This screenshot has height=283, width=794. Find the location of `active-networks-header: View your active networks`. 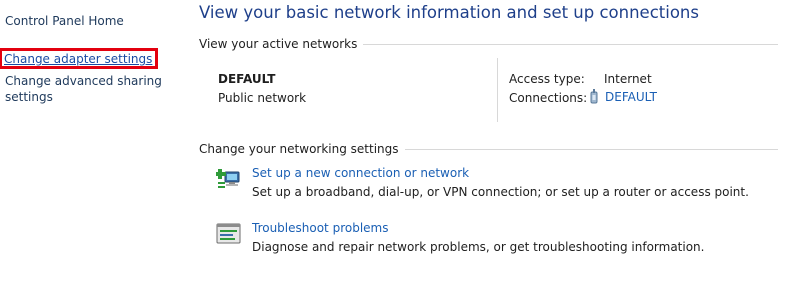

active-networks-header: View your active networks is located at coordinates (488, 44).